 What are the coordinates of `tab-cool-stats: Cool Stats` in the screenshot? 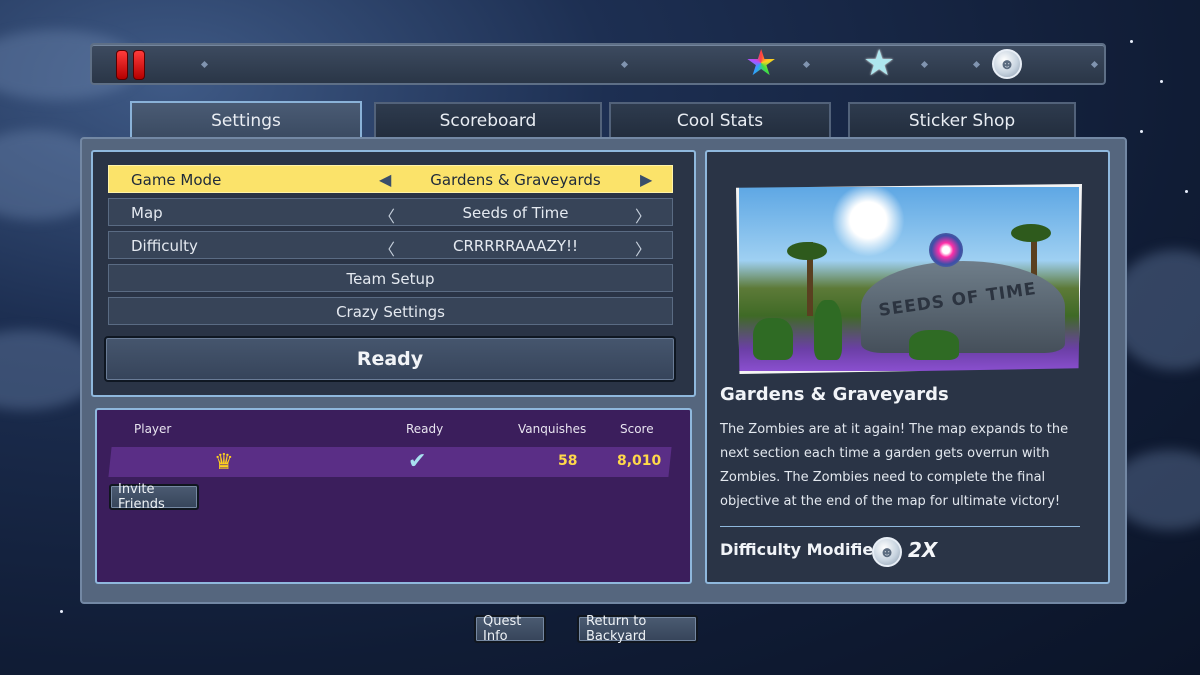 It's located at (720, 120).